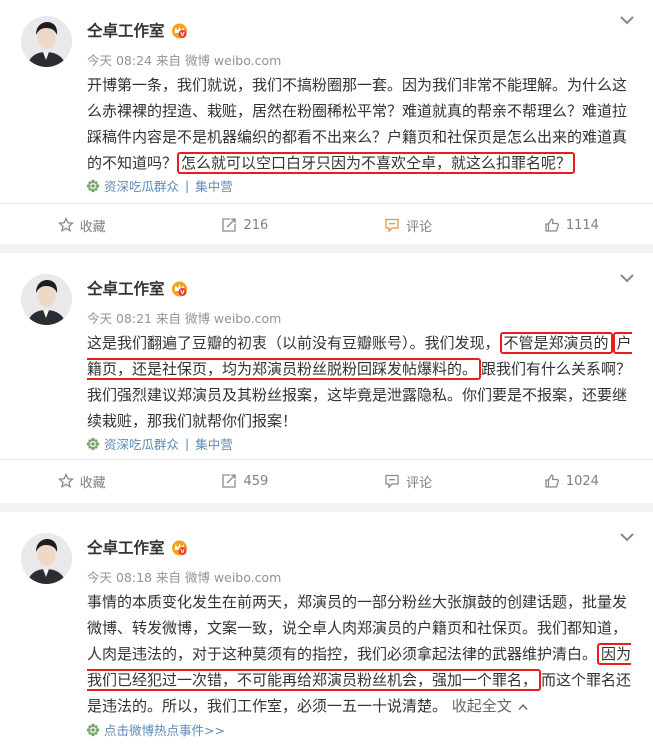 This screenshot has height=752, width=653. What do you see at coordinates (582, 225) in the screenshot?
I see `like-count: 1114` at bounding box center [582, 225].